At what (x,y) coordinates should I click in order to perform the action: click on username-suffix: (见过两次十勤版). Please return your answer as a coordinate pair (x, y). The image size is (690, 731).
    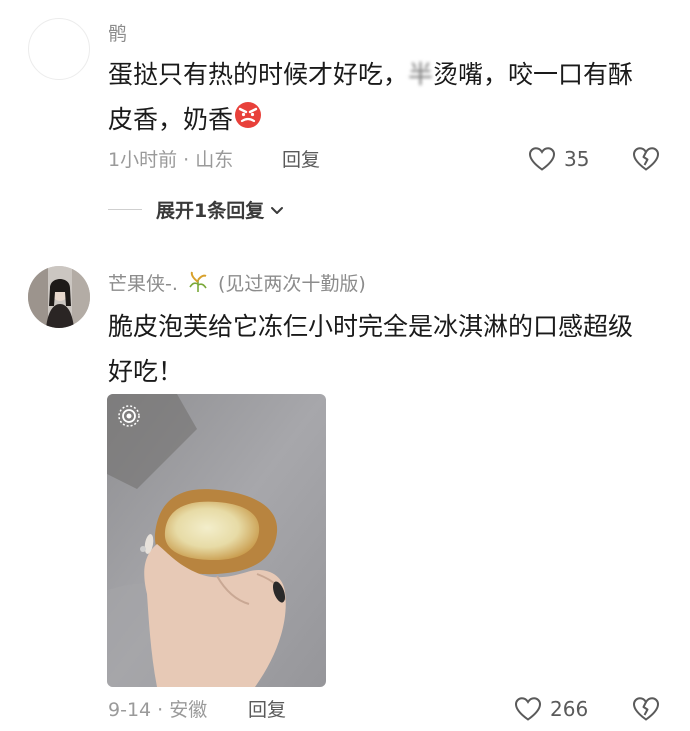
    Looking at the image, I should click on (292, 284).